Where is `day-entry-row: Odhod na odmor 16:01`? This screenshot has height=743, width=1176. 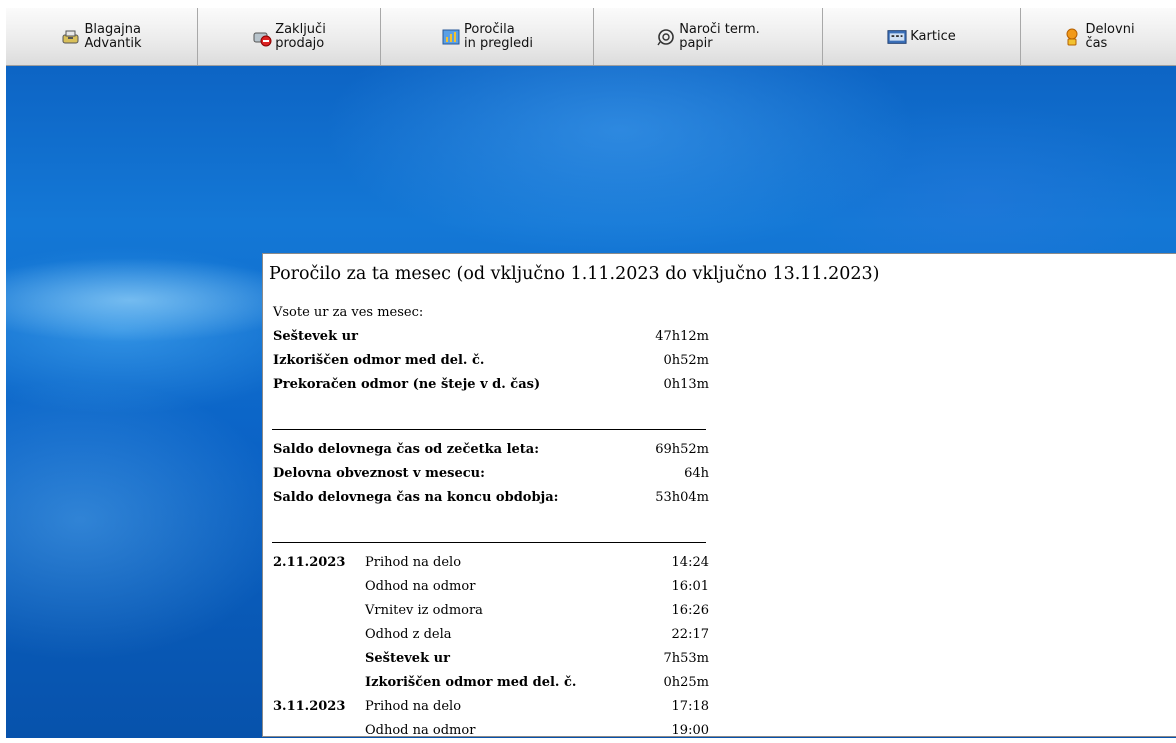
day-entry-row: Odhod na odmor 16:01 is located at coordinates (491, 591).